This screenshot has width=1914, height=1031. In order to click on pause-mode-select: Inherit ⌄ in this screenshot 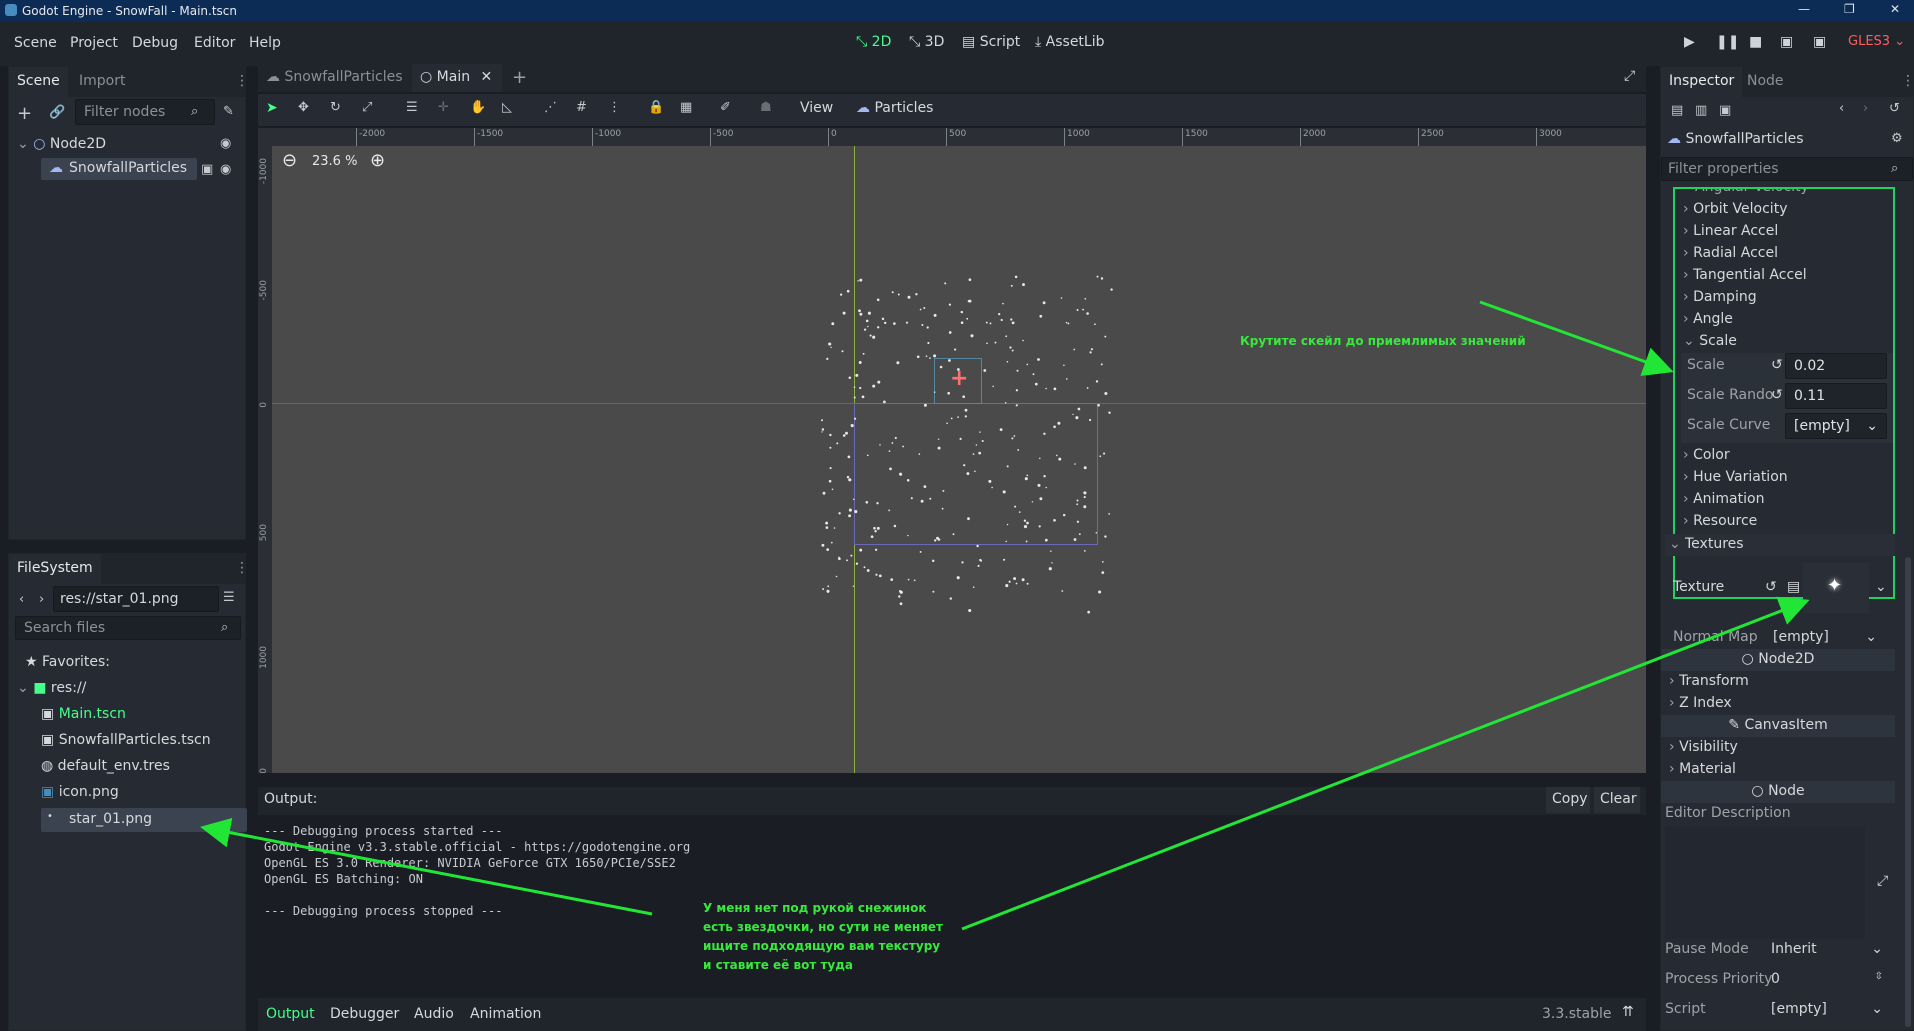, I will do `click(1827, 951)`.